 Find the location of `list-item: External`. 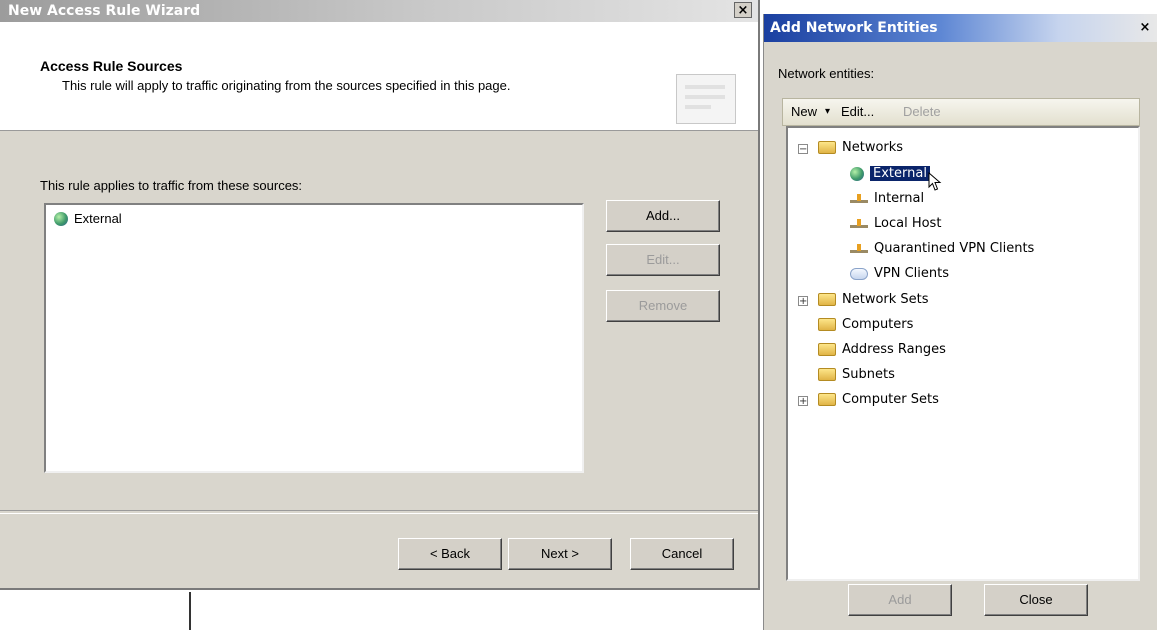

list-item: External is located at coordinates (88, 218).